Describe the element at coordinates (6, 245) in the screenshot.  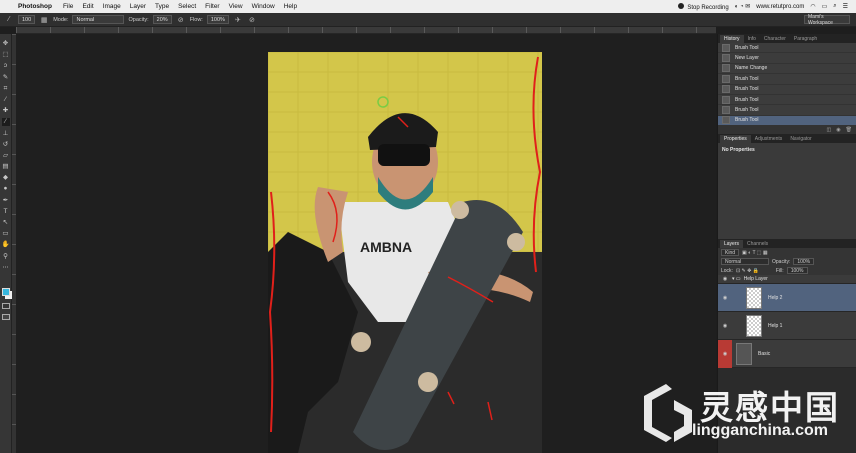
I see `hand-tool-icon: ✋` at that location.